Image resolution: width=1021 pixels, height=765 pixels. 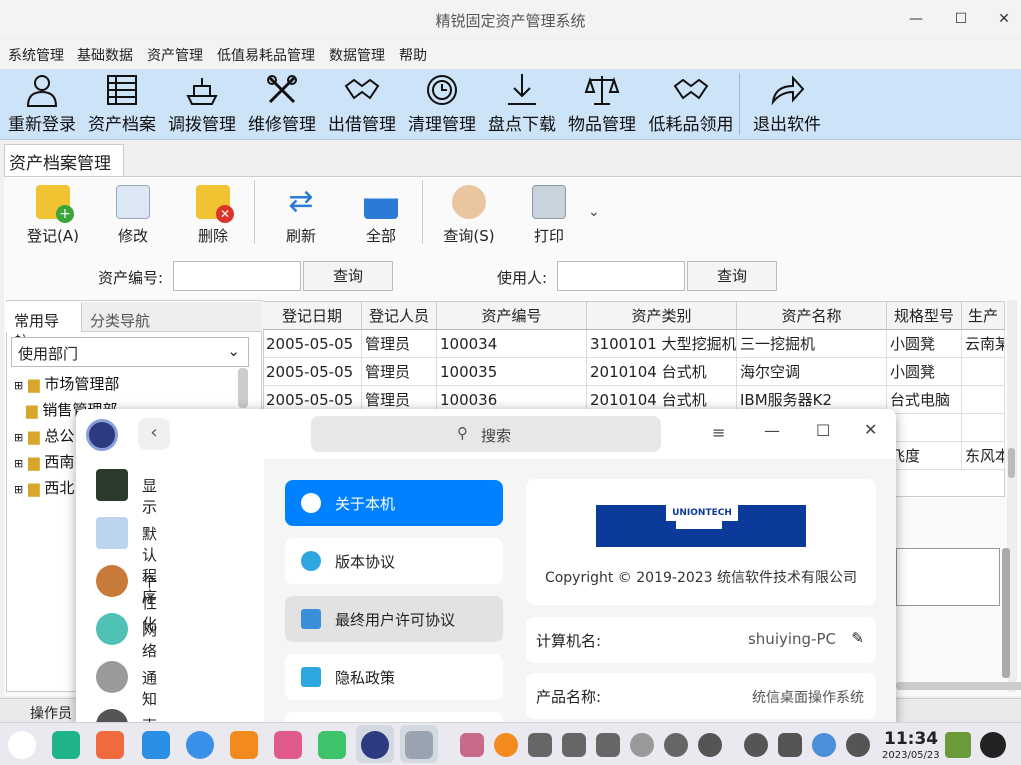 I want to click on tray-app-icon, so click(x=506, y=745).